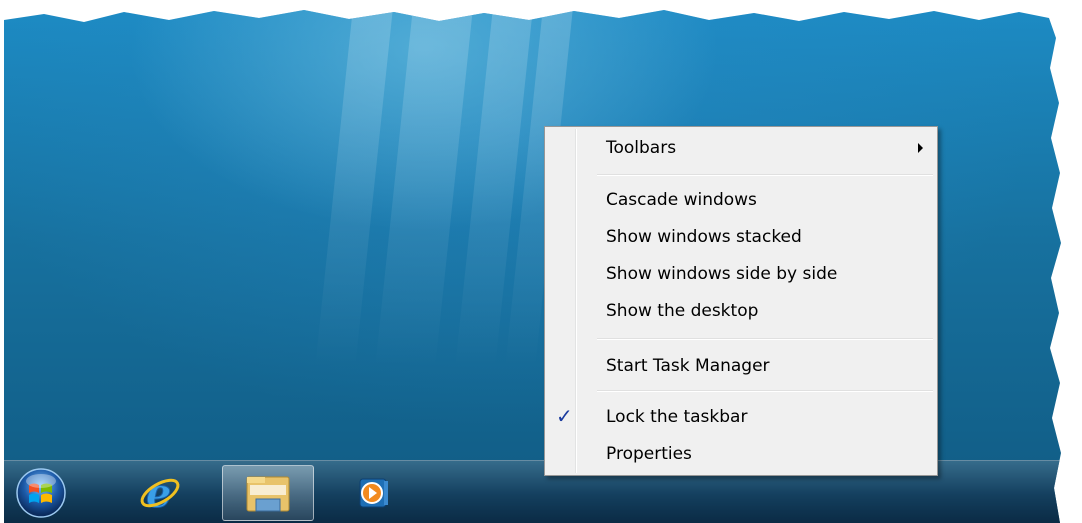  Describe the element at coordinates (649, 454) in the screenshot. I see `menu-item-label: Properties` at that location.